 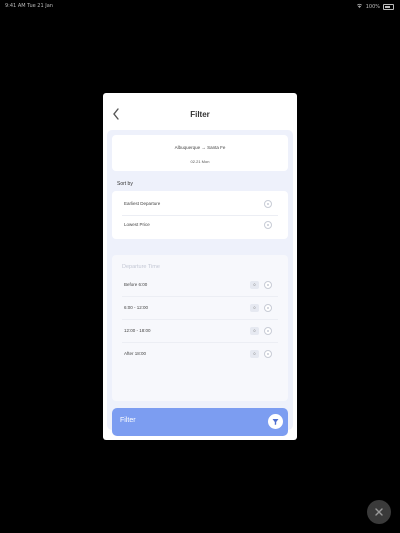 What do you see at coordinates (200, 147) in the screenshot?
I see `route-line: Albuquerque → Santa Fe` at bounding box center [200, 147].